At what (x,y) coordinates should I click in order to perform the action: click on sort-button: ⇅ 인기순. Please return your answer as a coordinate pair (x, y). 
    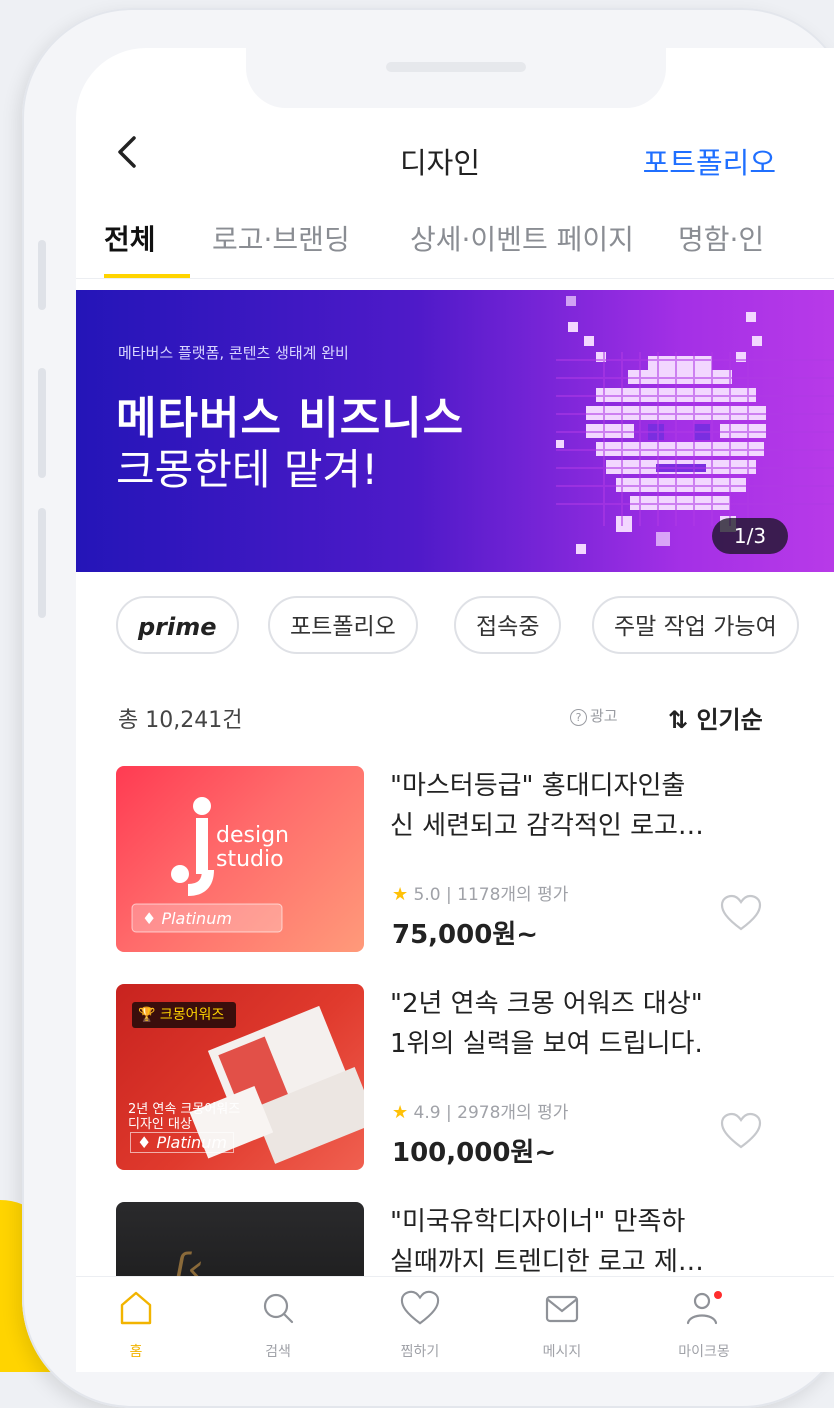
    Looking at the image, I should click on (715, 717).